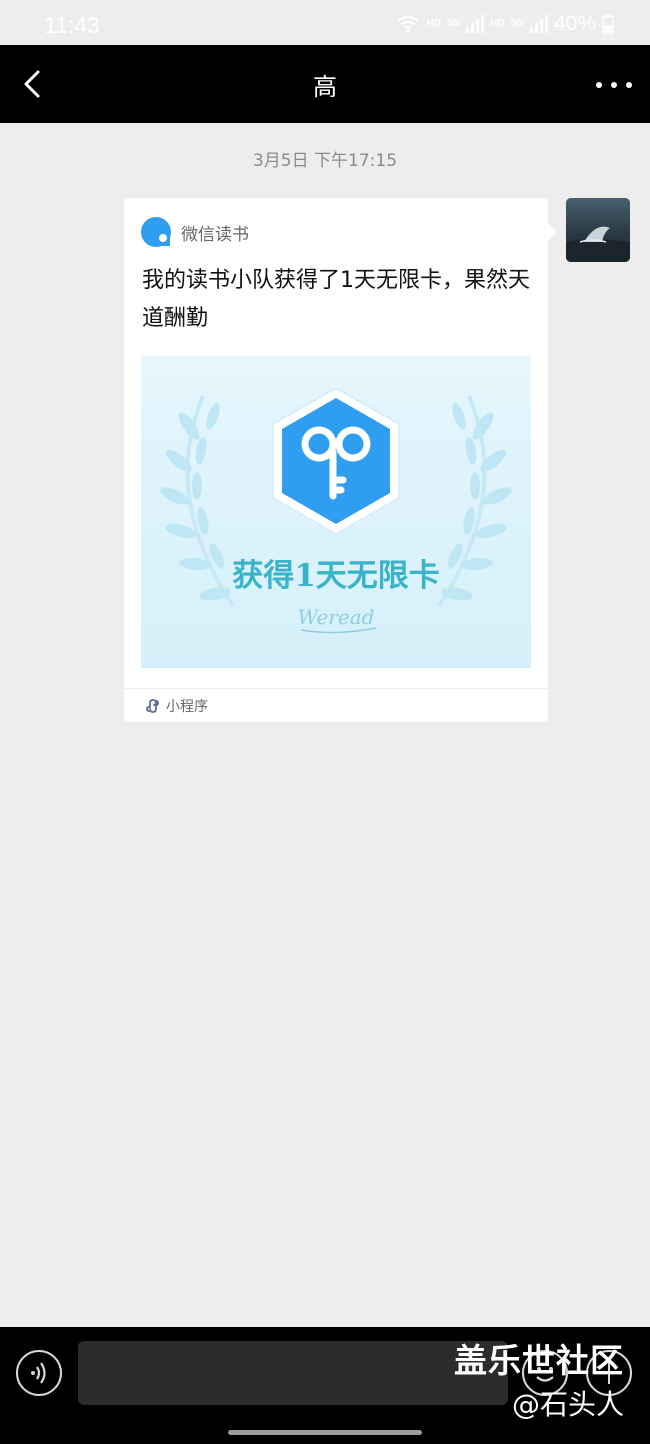 Image resolution: width=650 pixels, height=1444 pixels. I want to click on card-image-signature: Weread, so click(336, 617).